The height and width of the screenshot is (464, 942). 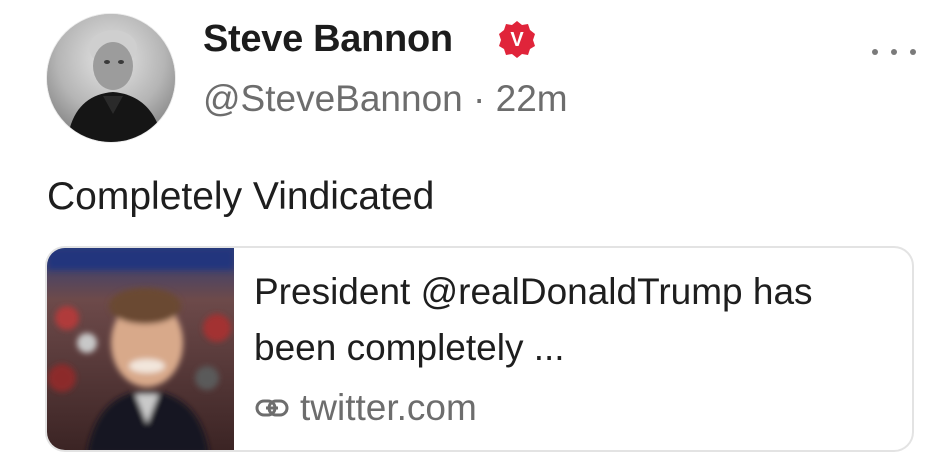 I want to click on post-text: Completely Vindicated, so click(x=241, y=196).